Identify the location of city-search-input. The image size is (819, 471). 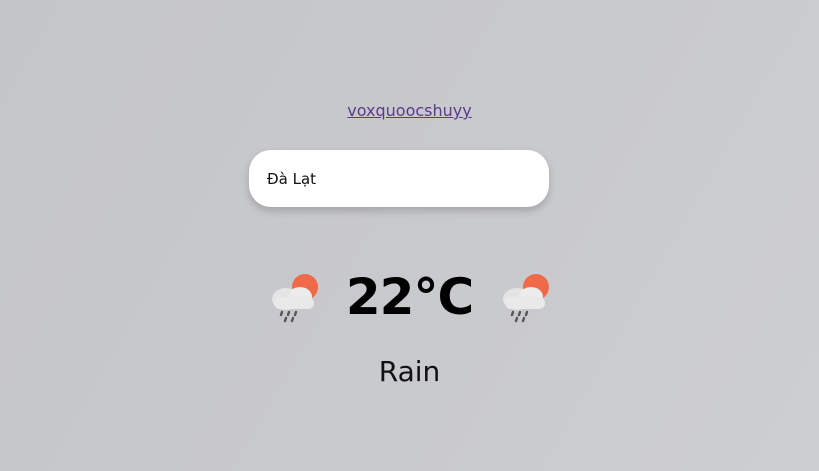
(399, 178).